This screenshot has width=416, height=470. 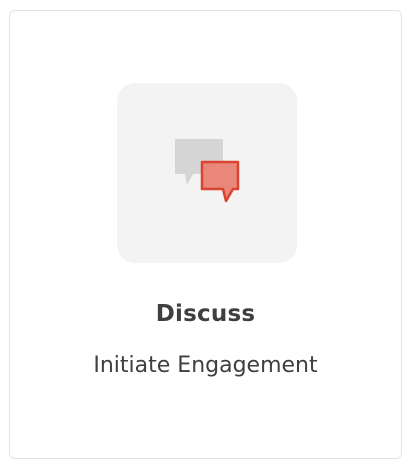 I want to click on card-title: Discuss, so click(x=205, y=314).